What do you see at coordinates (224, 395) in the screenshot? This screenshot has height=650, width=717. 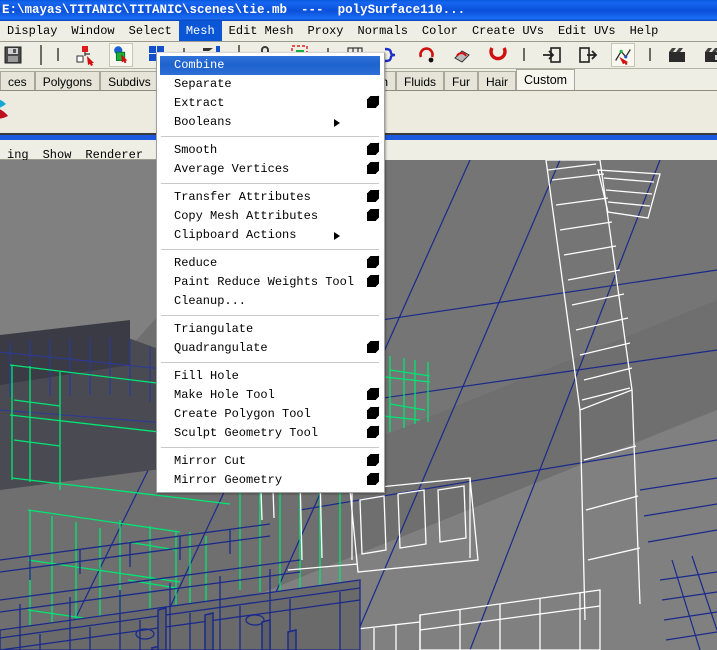 I see `menu-item-label: Make Hole Tool` at bounding box center [224, 395].